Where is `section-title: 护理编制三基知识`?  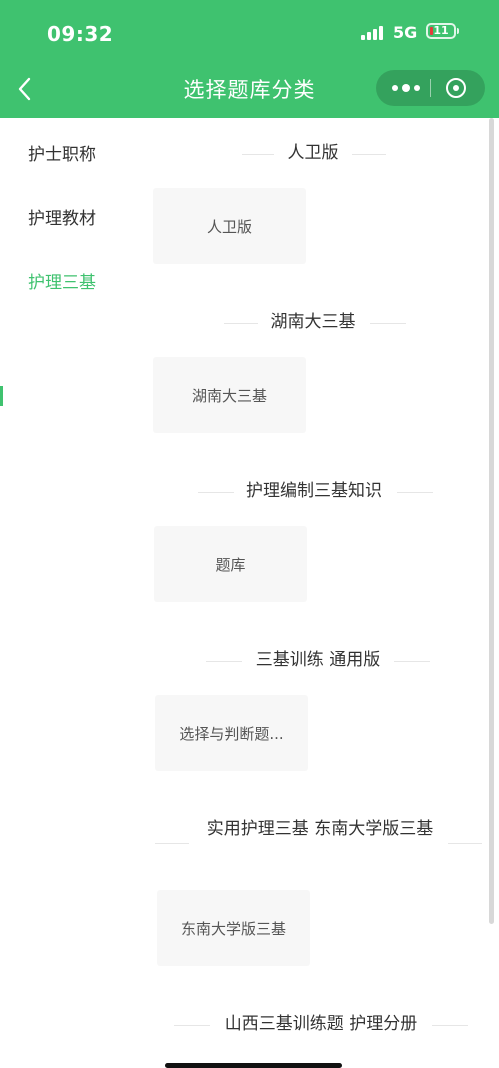
section-title: 护理编制三基知识 is located at coordinates (314, 491).